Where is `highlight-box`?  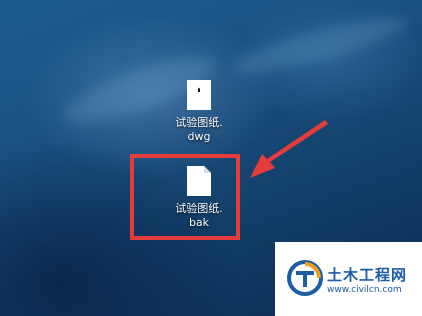 highlight-box is located at coordinates (185, 197).